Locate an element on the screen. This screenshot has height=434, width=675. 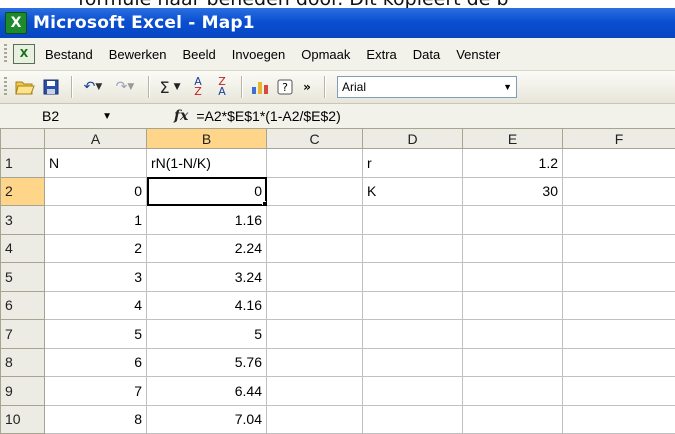
cell-c4 is located at coordinates (314, 248).